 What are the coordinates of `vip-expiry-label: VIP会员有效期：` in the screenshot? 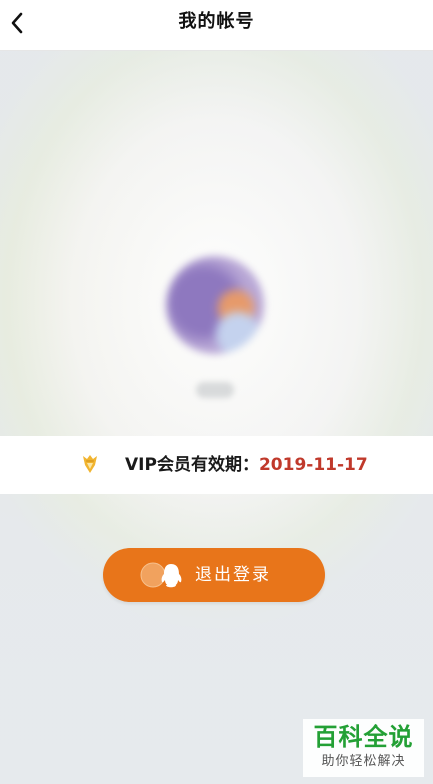 It's located at (192, 465).